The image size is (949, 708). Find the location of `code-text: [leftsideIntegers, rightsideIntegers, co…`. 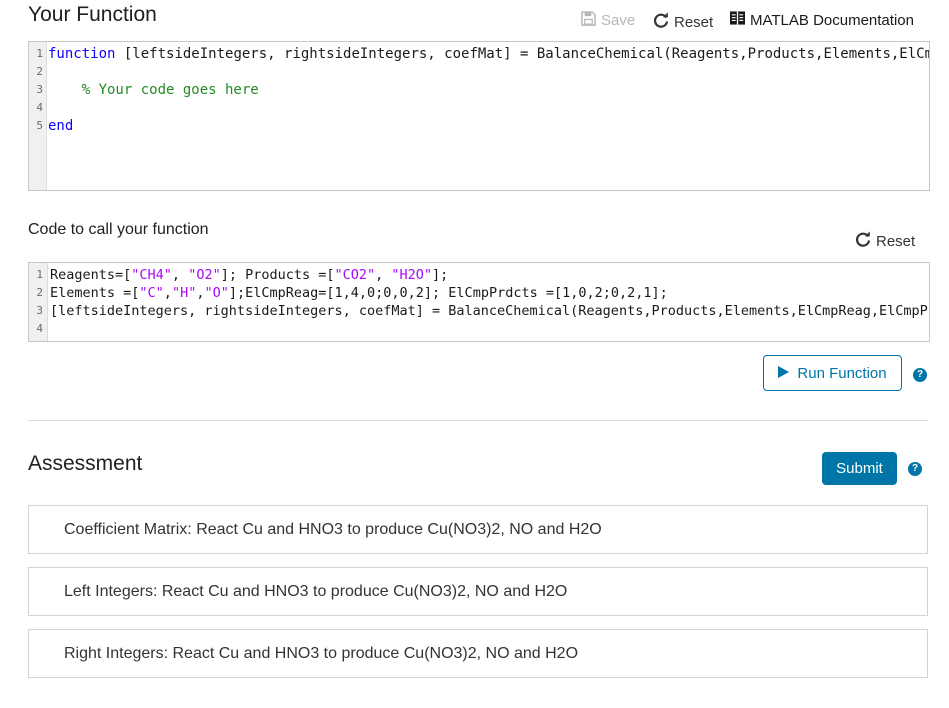

code-text: [leftsideIntegers, rightsideIntegers, co… is located at coordinates (490, 311).